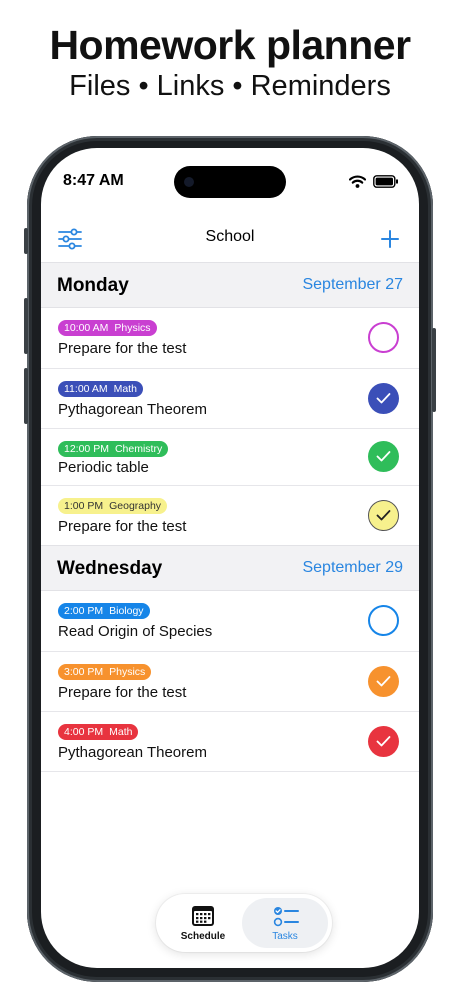 This screenshot has width=460, height=997. Describe the element at coordinates (138, 449) in the screenshot. I see `badge-subject: Chemistry` at that location.